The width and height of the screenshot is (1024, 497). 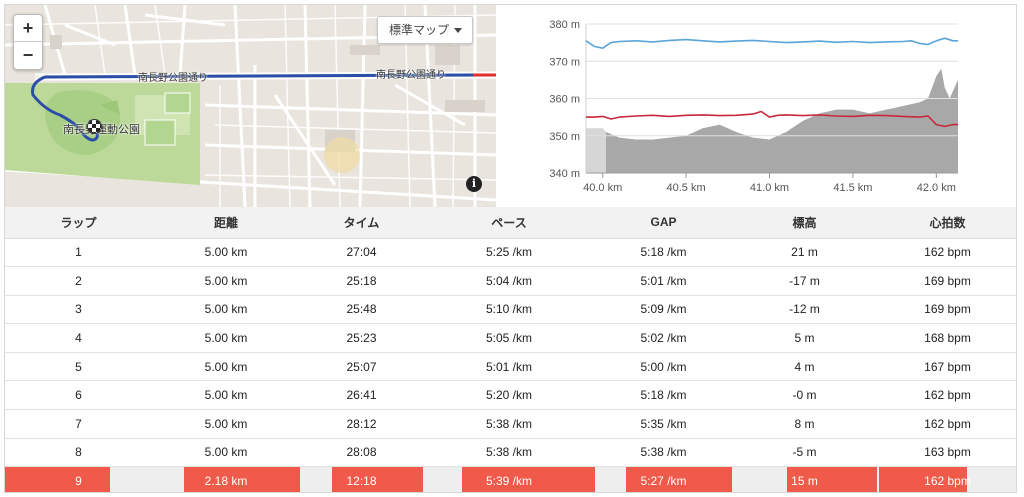 I want to click on cell-value: 162 bpm, so click(x=947, y=481).